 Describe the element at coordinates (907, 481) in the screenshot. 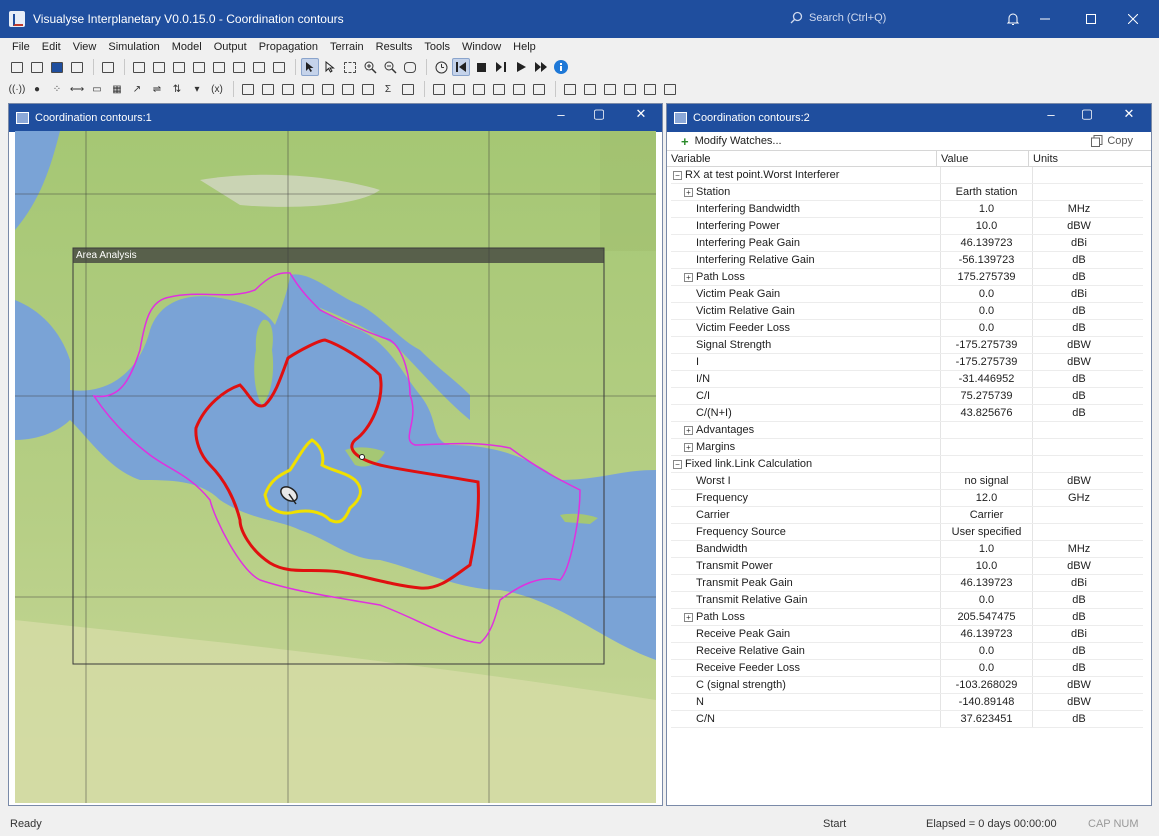

I see `watch-row: Worst I no signal dBW` at that location.